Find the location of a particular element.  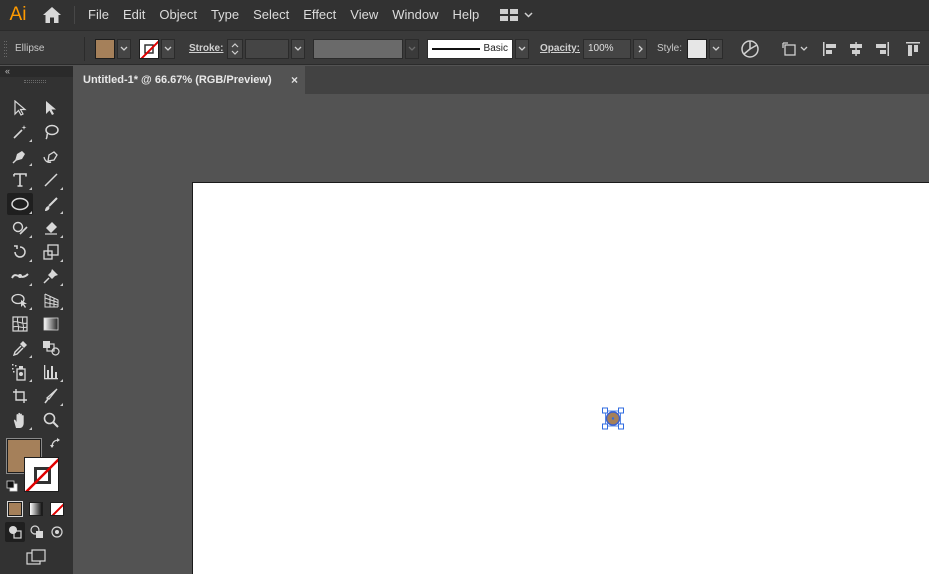

puppet-warp-tool is located at coordinates (51, 276).